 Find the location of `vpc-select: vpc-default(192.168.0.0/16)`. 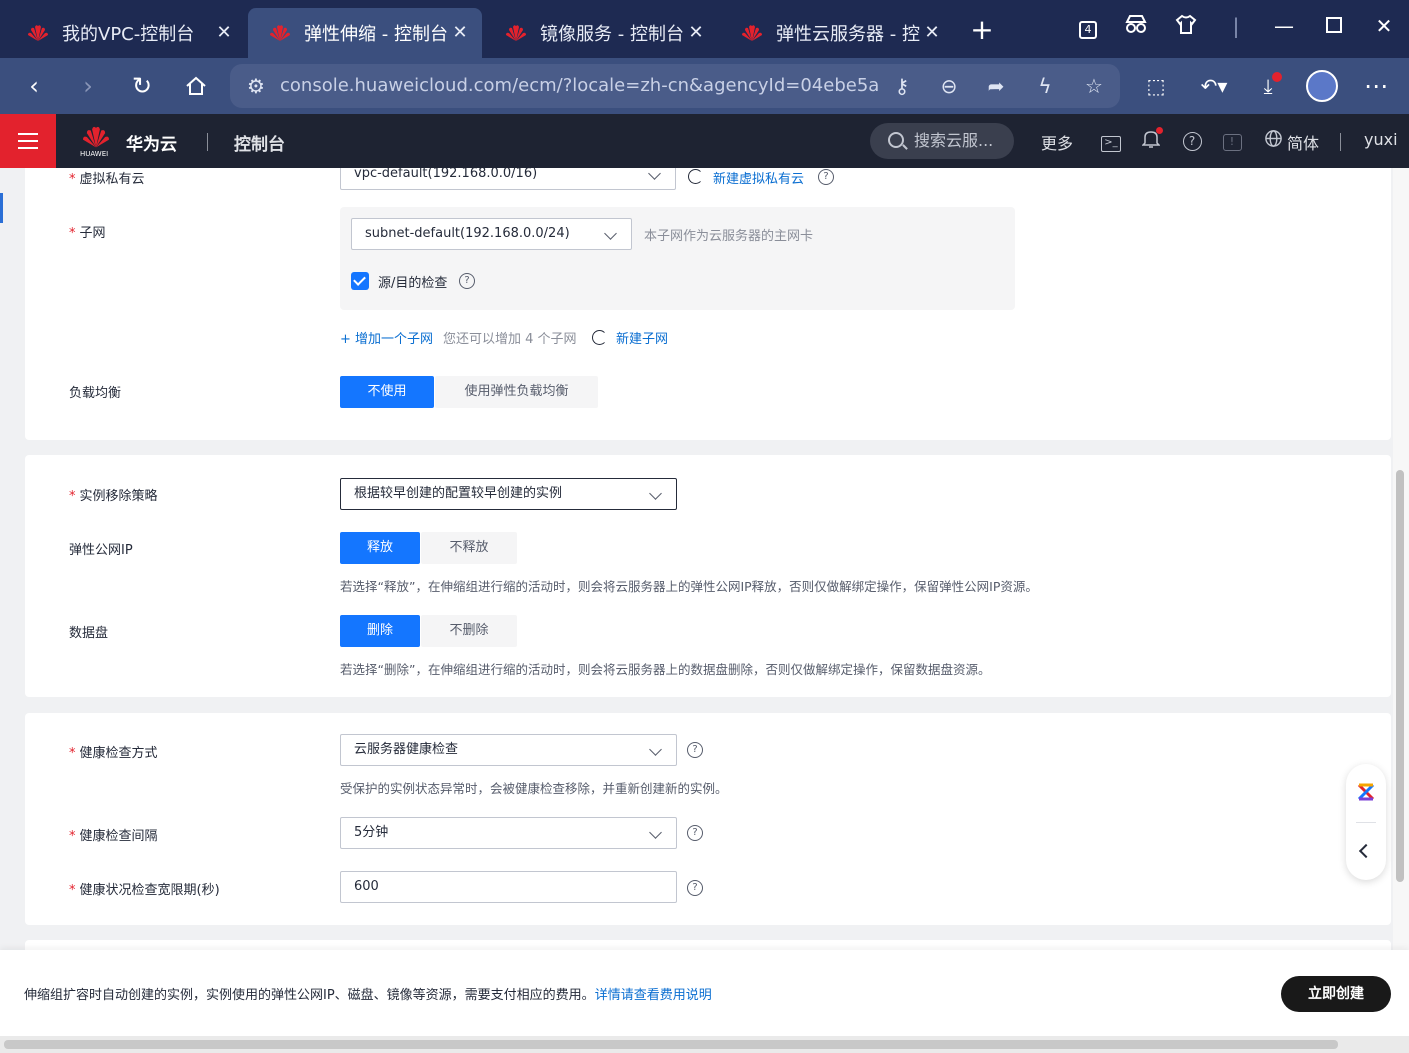

vpc-select: vpc-default(192.168.0.0/16) is located at coordinates (508, 179).